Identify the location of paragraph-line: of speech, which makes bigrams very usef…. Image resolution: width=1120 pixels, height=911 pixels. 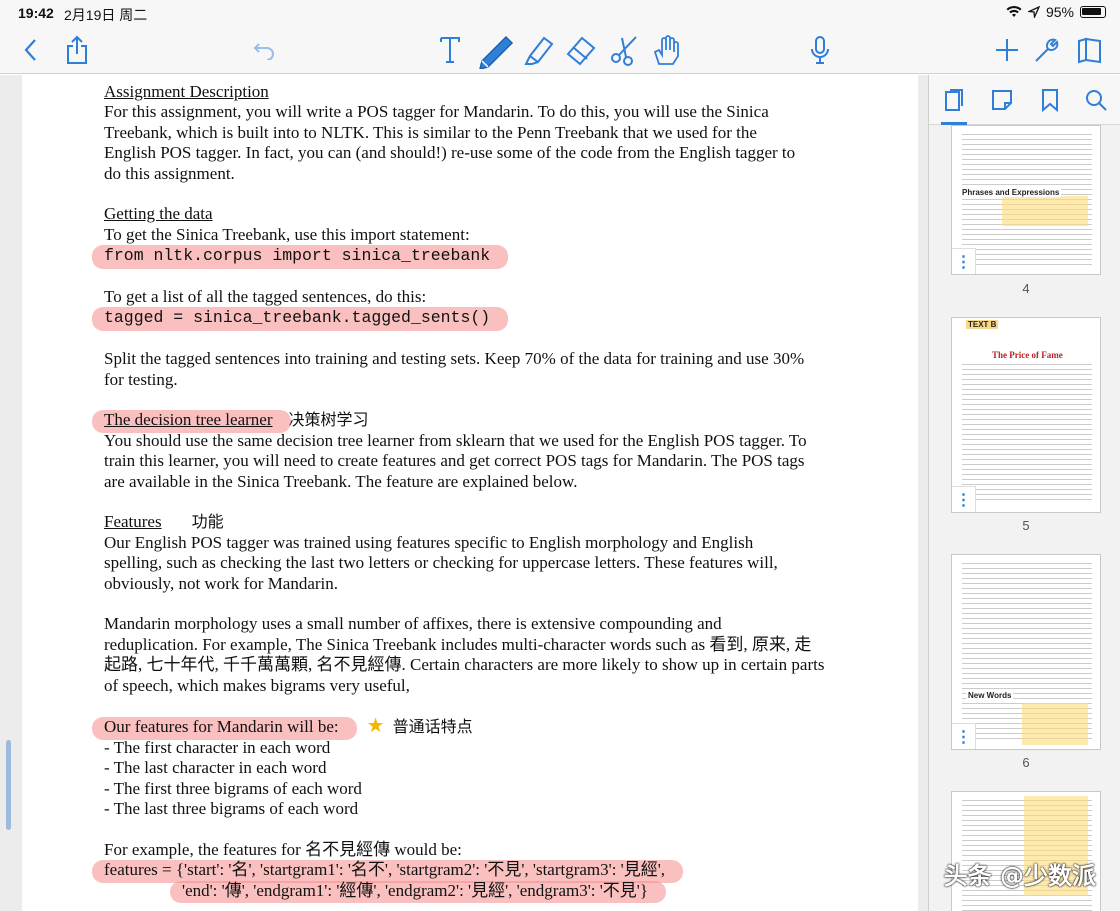
(257, 685).